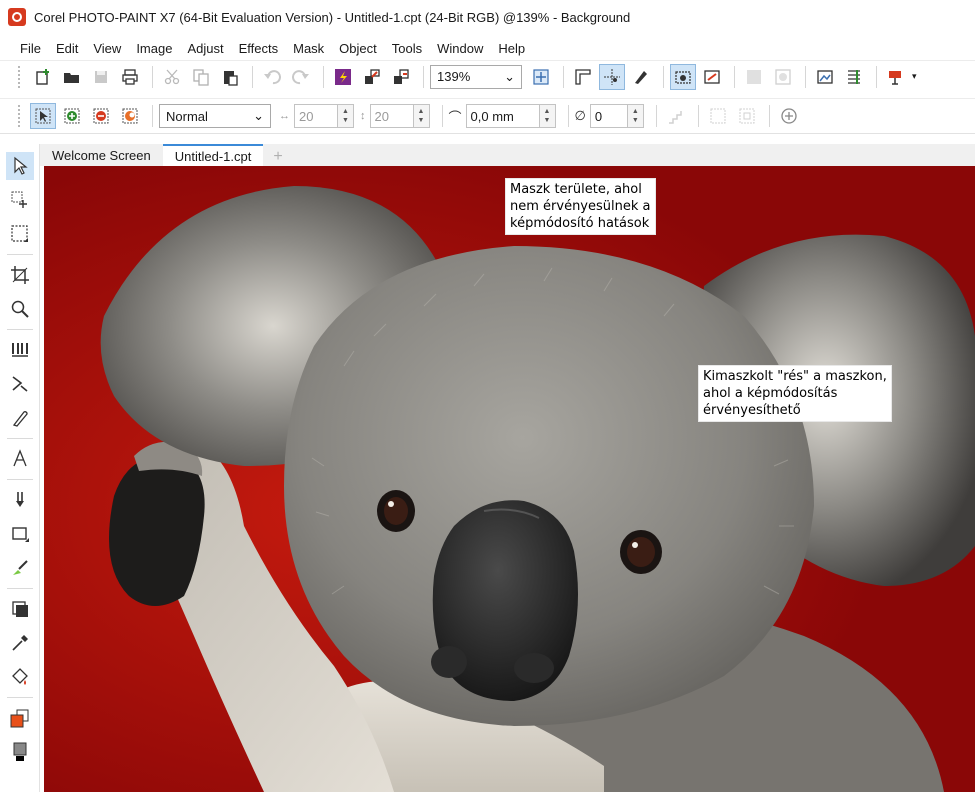  Describe the element at coordinates (20, 234) in the screenshot. I see `rectangle-mask-tool-icon` at that location.